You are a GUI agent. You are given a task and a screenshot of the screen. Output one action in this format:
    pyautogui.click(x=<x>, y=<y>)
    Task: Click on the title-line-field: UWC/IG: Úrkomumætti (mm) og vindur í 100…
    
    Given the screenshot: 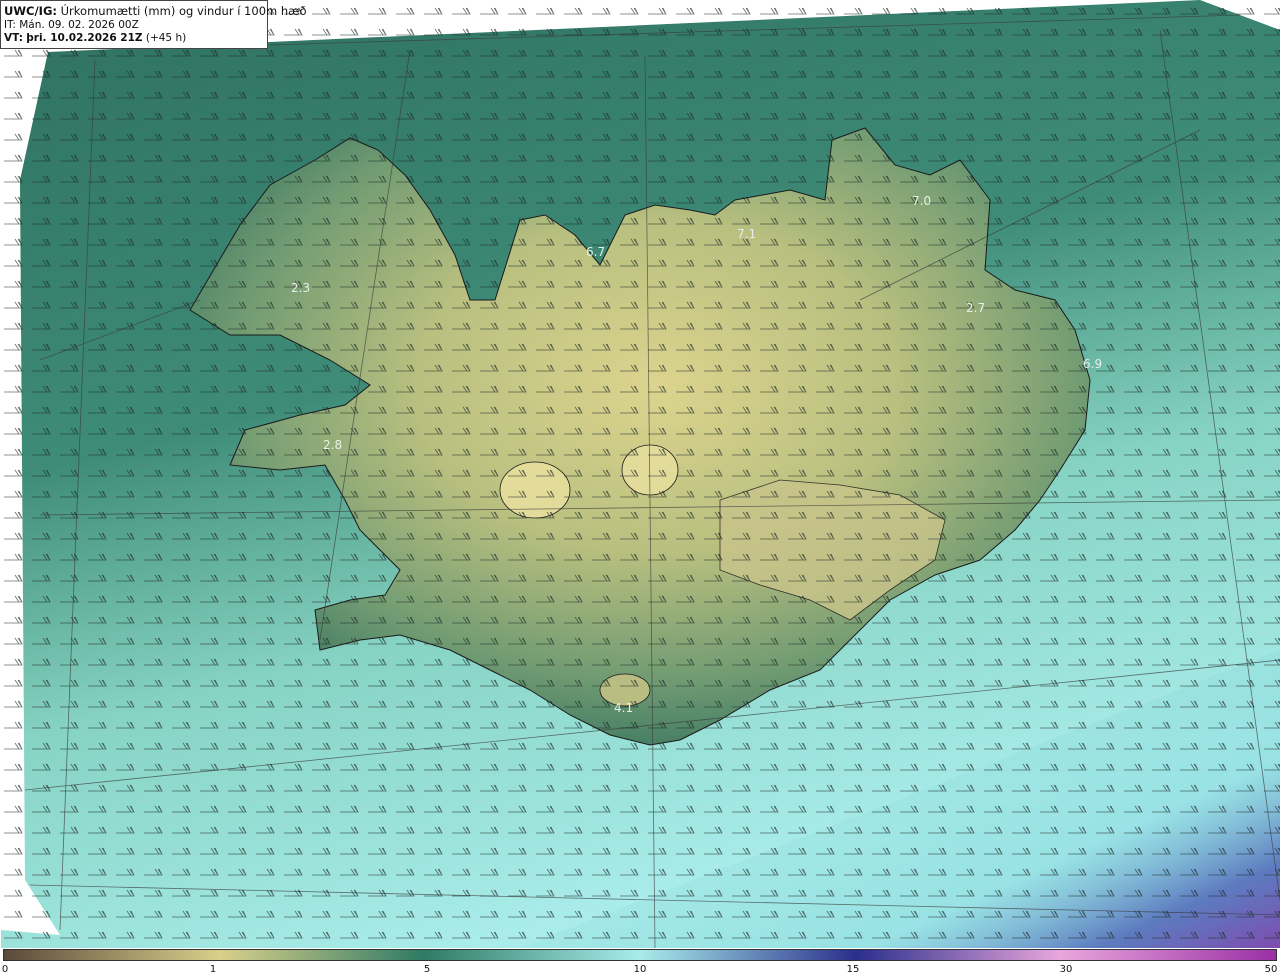 What is the action you would take?
    pyautogui.click(x=155, y=11)
    